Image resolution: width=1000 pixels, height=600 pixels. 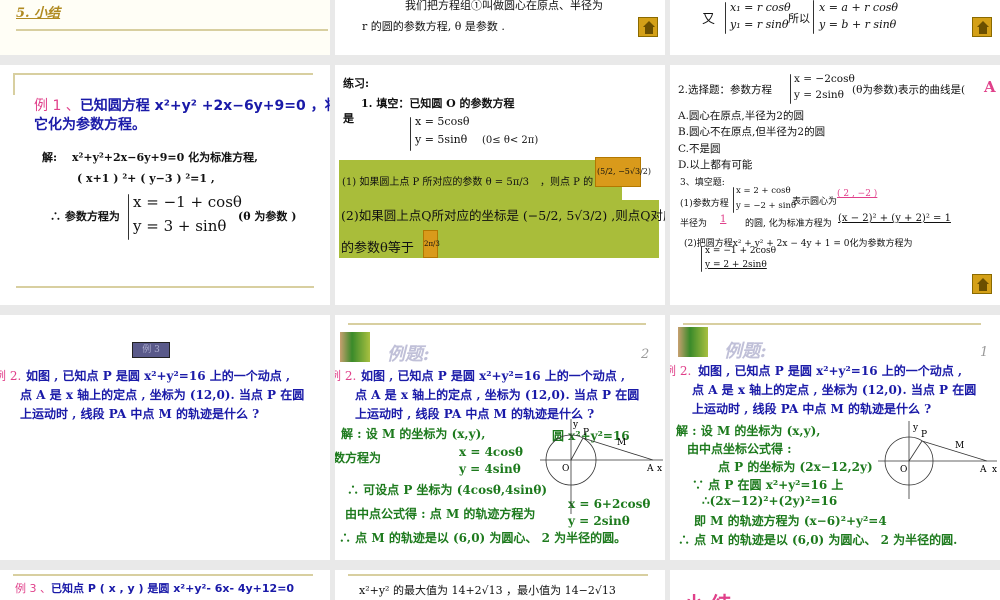 What do you see at coordinates (857, 194) in the screenshot?
I see `answer: ( 2 , −2 )` at bounding box center [857, 194].